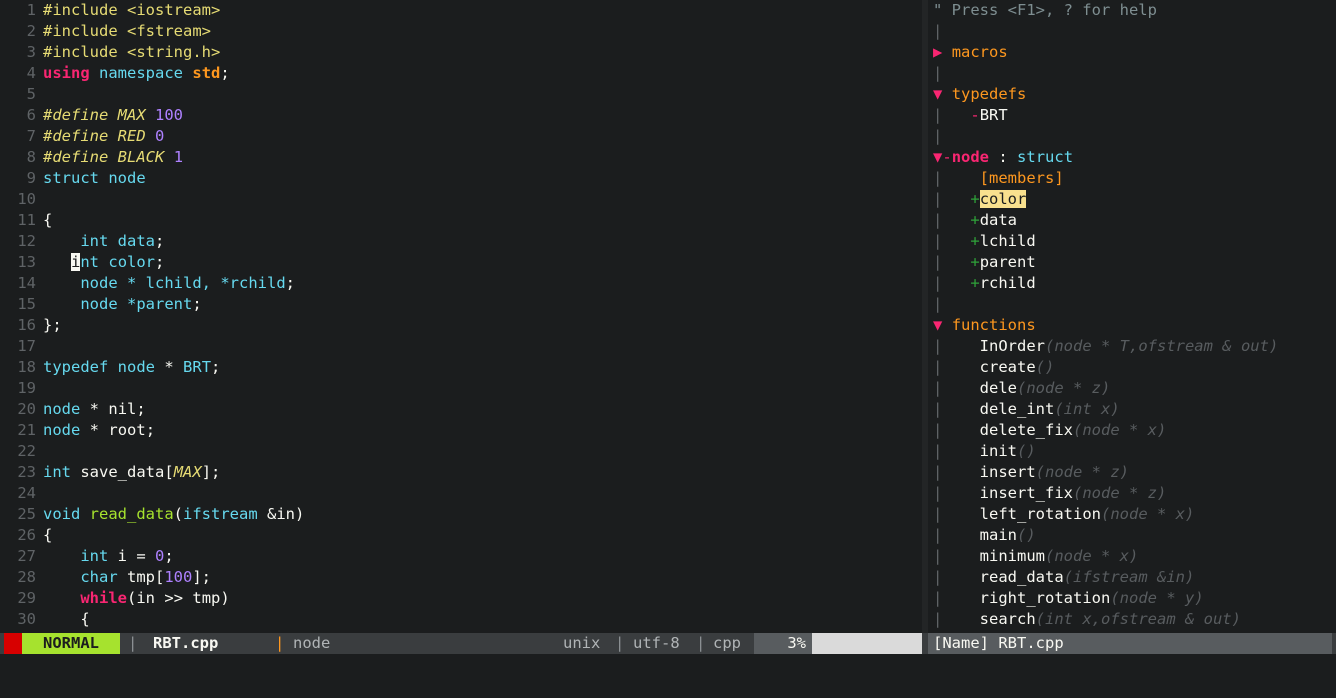 This screenshot has height=698, width=1336. I want to click on tagbar-group-macros: ▶ macros, so click(1132, 52).